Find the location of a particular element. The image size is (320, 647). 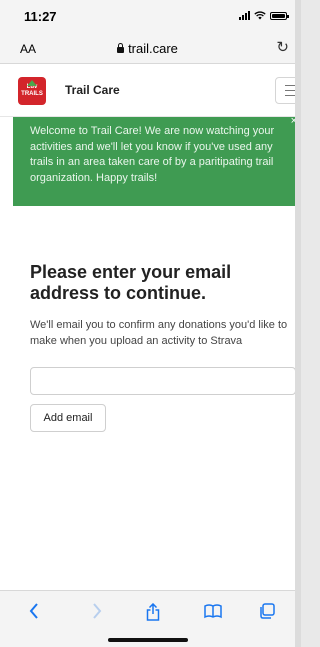

forward-icon is located at coordinates (97, 613).